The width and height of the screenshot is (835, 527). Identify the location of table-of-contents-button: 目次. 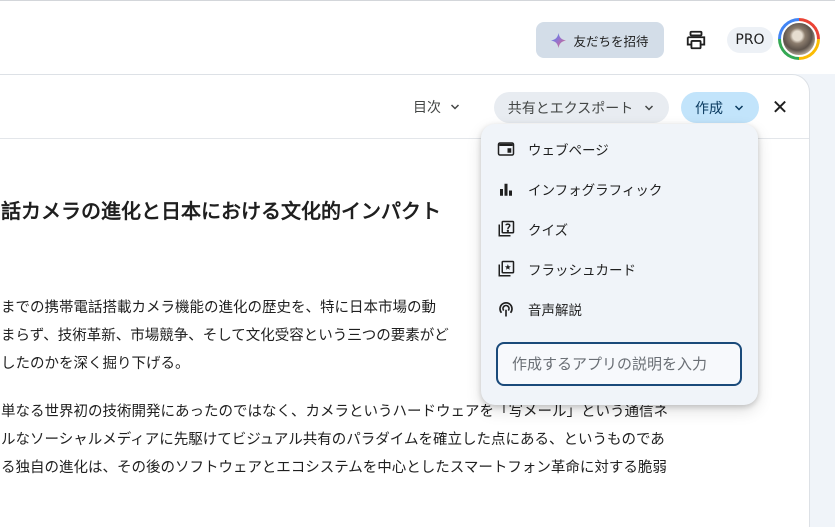
(437, 107).